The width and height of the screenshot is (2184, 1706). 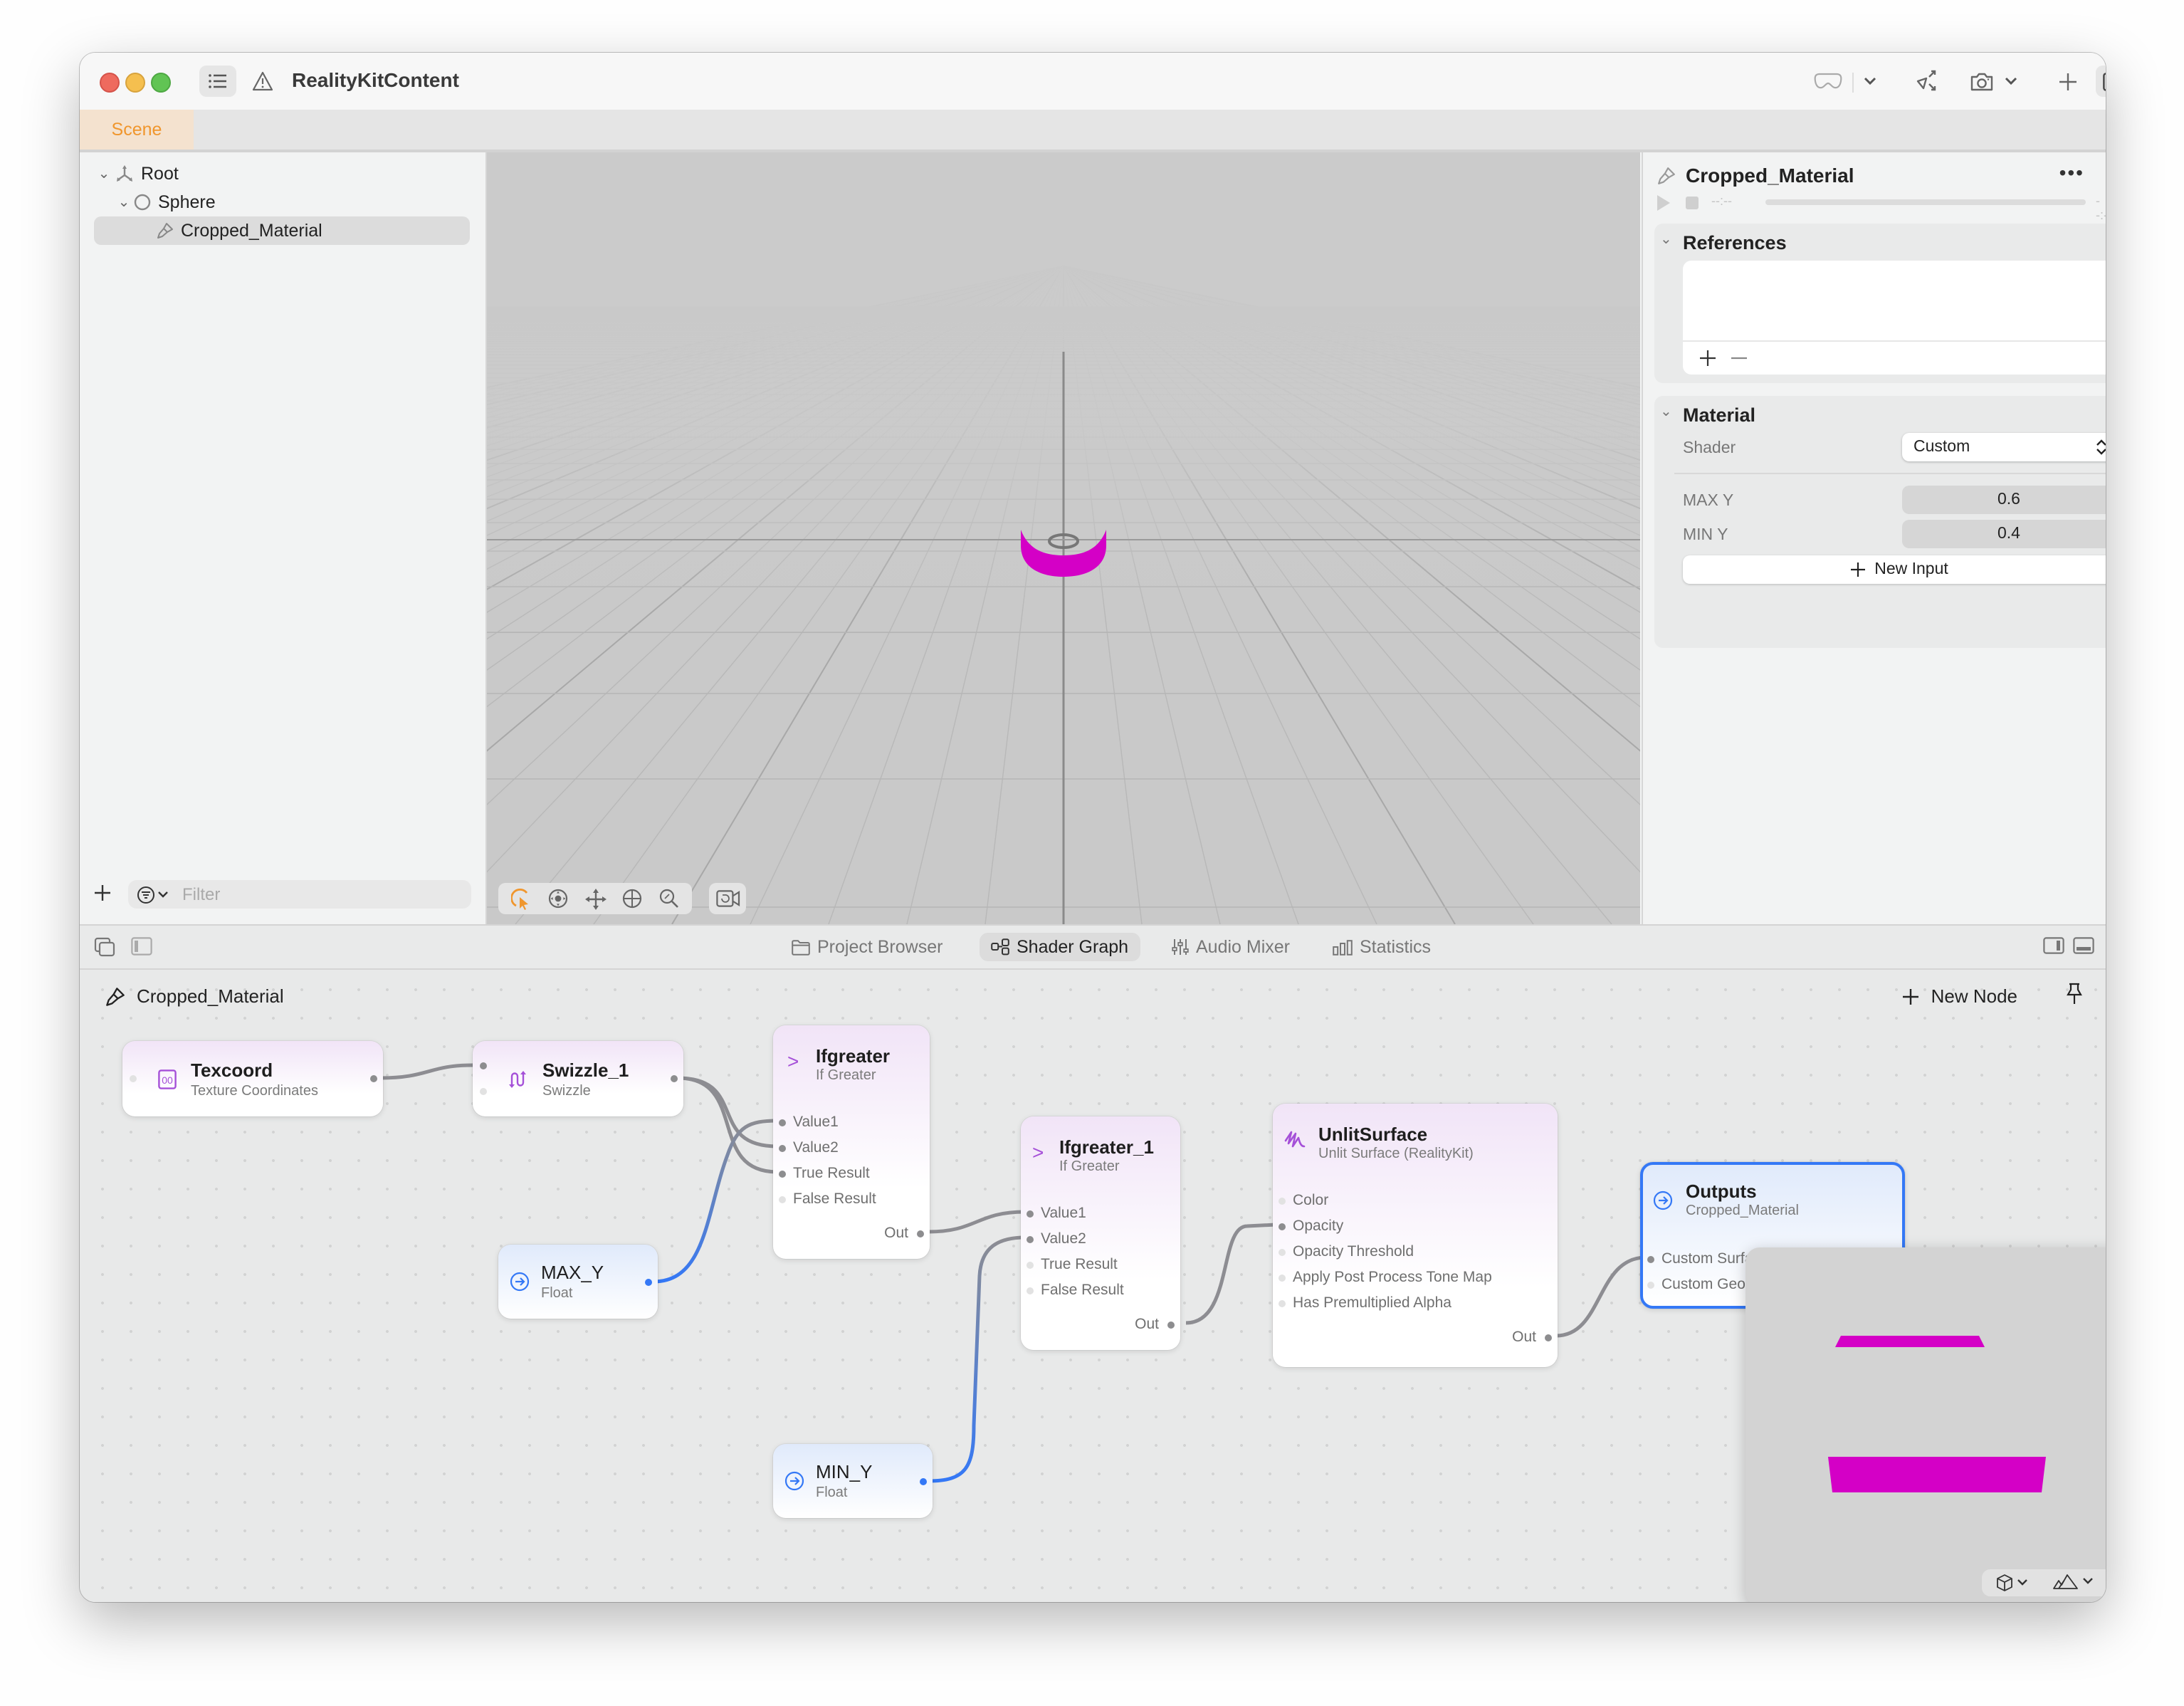 What do you see at coordinates (1894, 318) in the screenshot?
I see `references-list` at bounding box center [1894, 318].